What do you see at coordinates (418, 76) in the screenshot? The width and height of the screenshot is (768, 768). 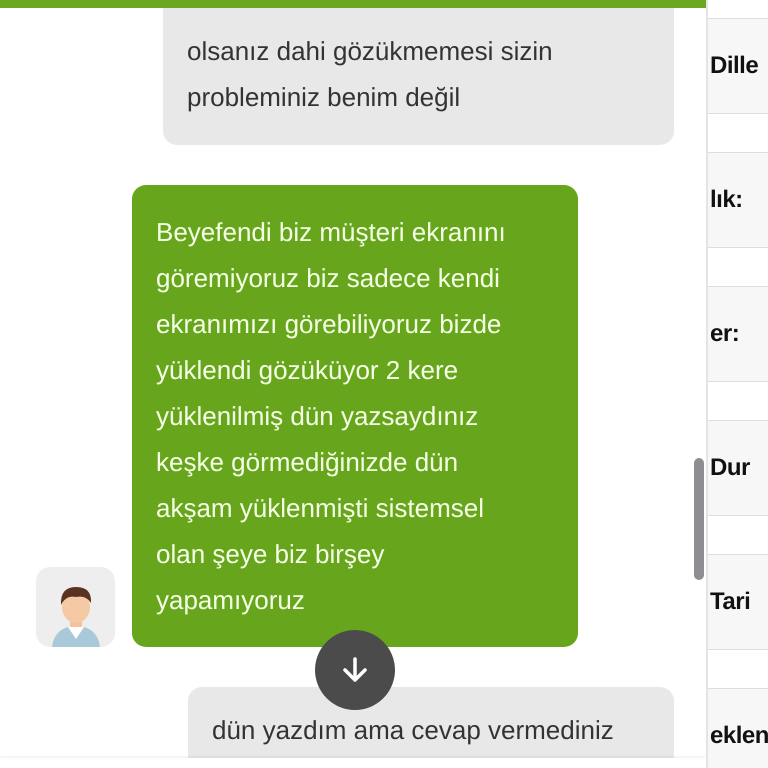 I see `message-bubble: olsanız dahi gözükmemesi sizin probleminiz benim değil` at bounding box center [418, 76].